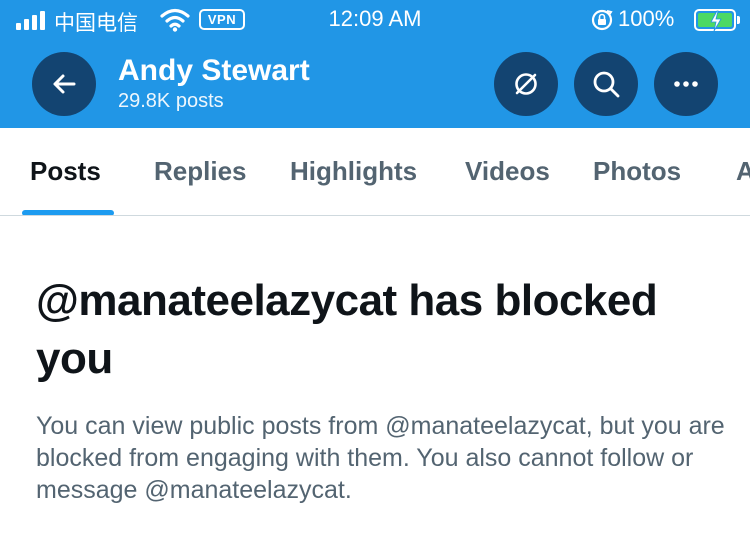 The height and width of the screenshot is (560, 750). I want to click on battery-charging-icon, so click(717, 20).